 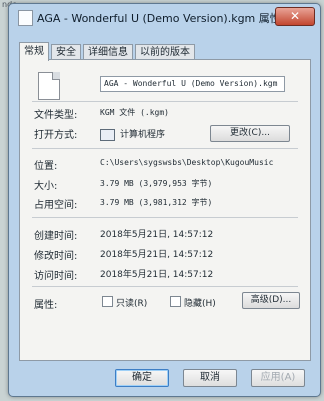 I want to click on modified-value: 2018年5月21日, 14:57:12, so click(x=157, y=255).